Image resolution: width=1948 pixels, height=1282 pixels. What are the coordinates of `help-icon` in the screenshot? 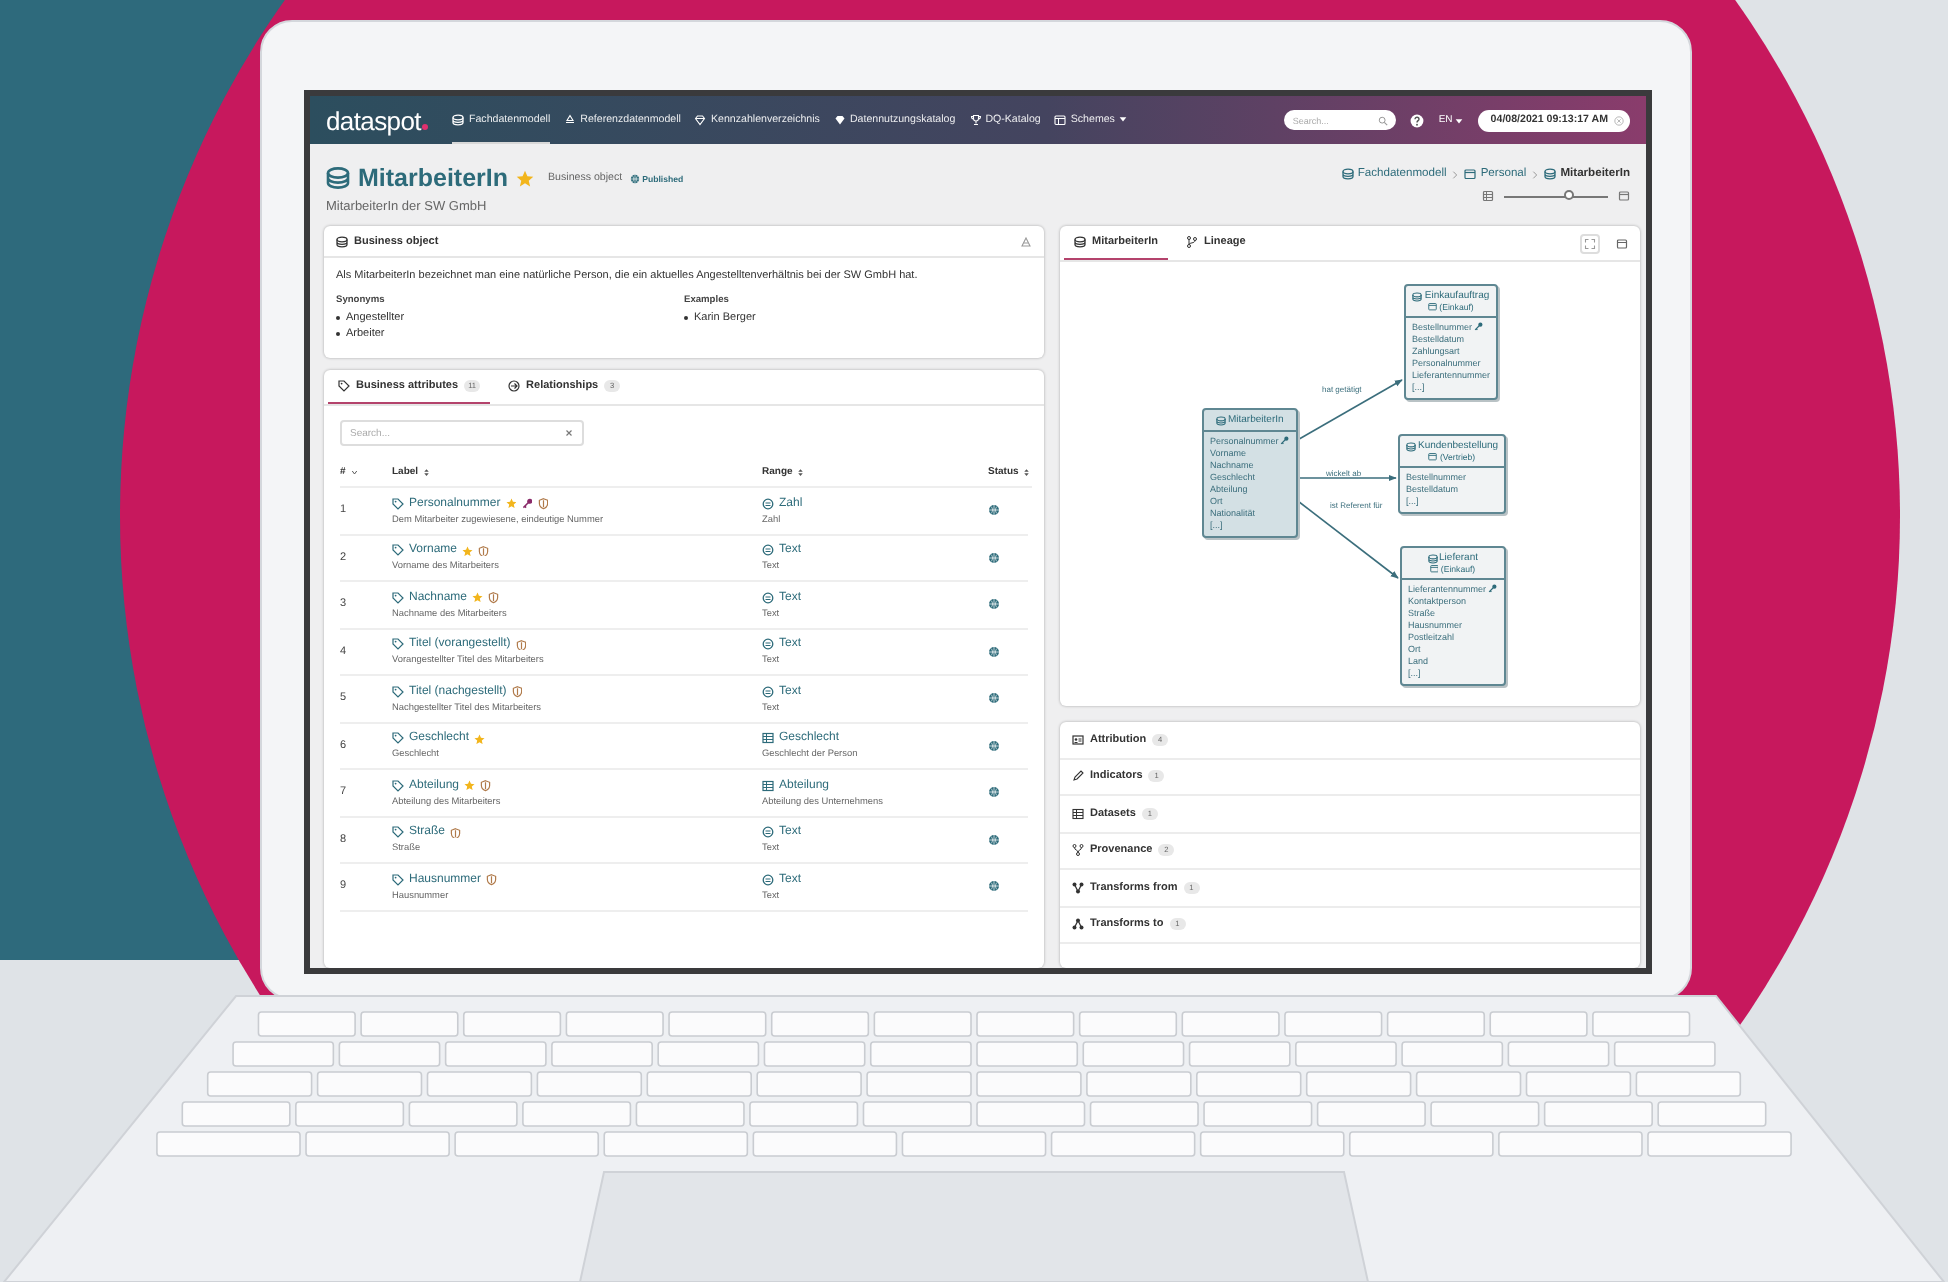 It's located at (1417, 120).